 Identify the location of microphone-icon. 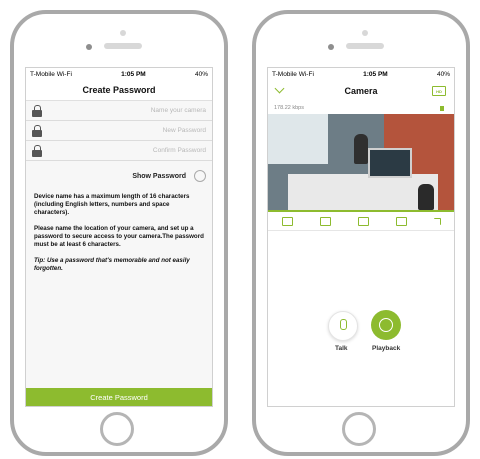
(343, 324).